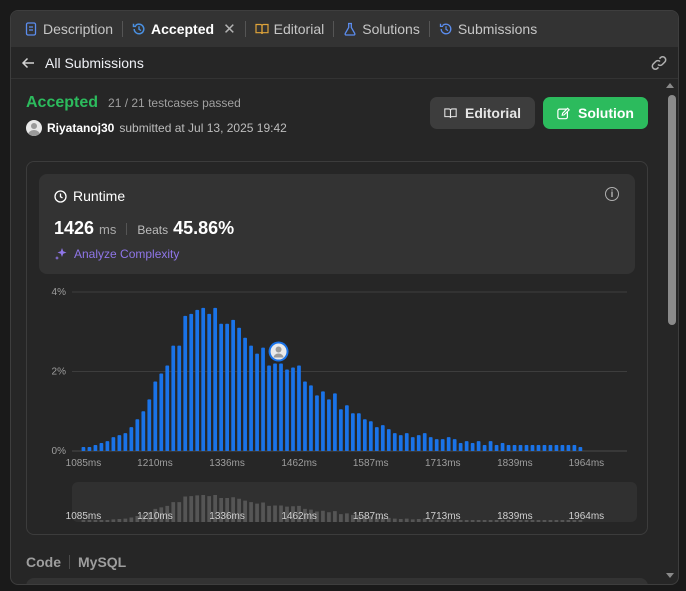 The width and height of the screenshot is (686, 591). What do you see at coordinates (68, 29) in the screenshot?
I see `tab-description: Description` at bounding box center [68, 29].